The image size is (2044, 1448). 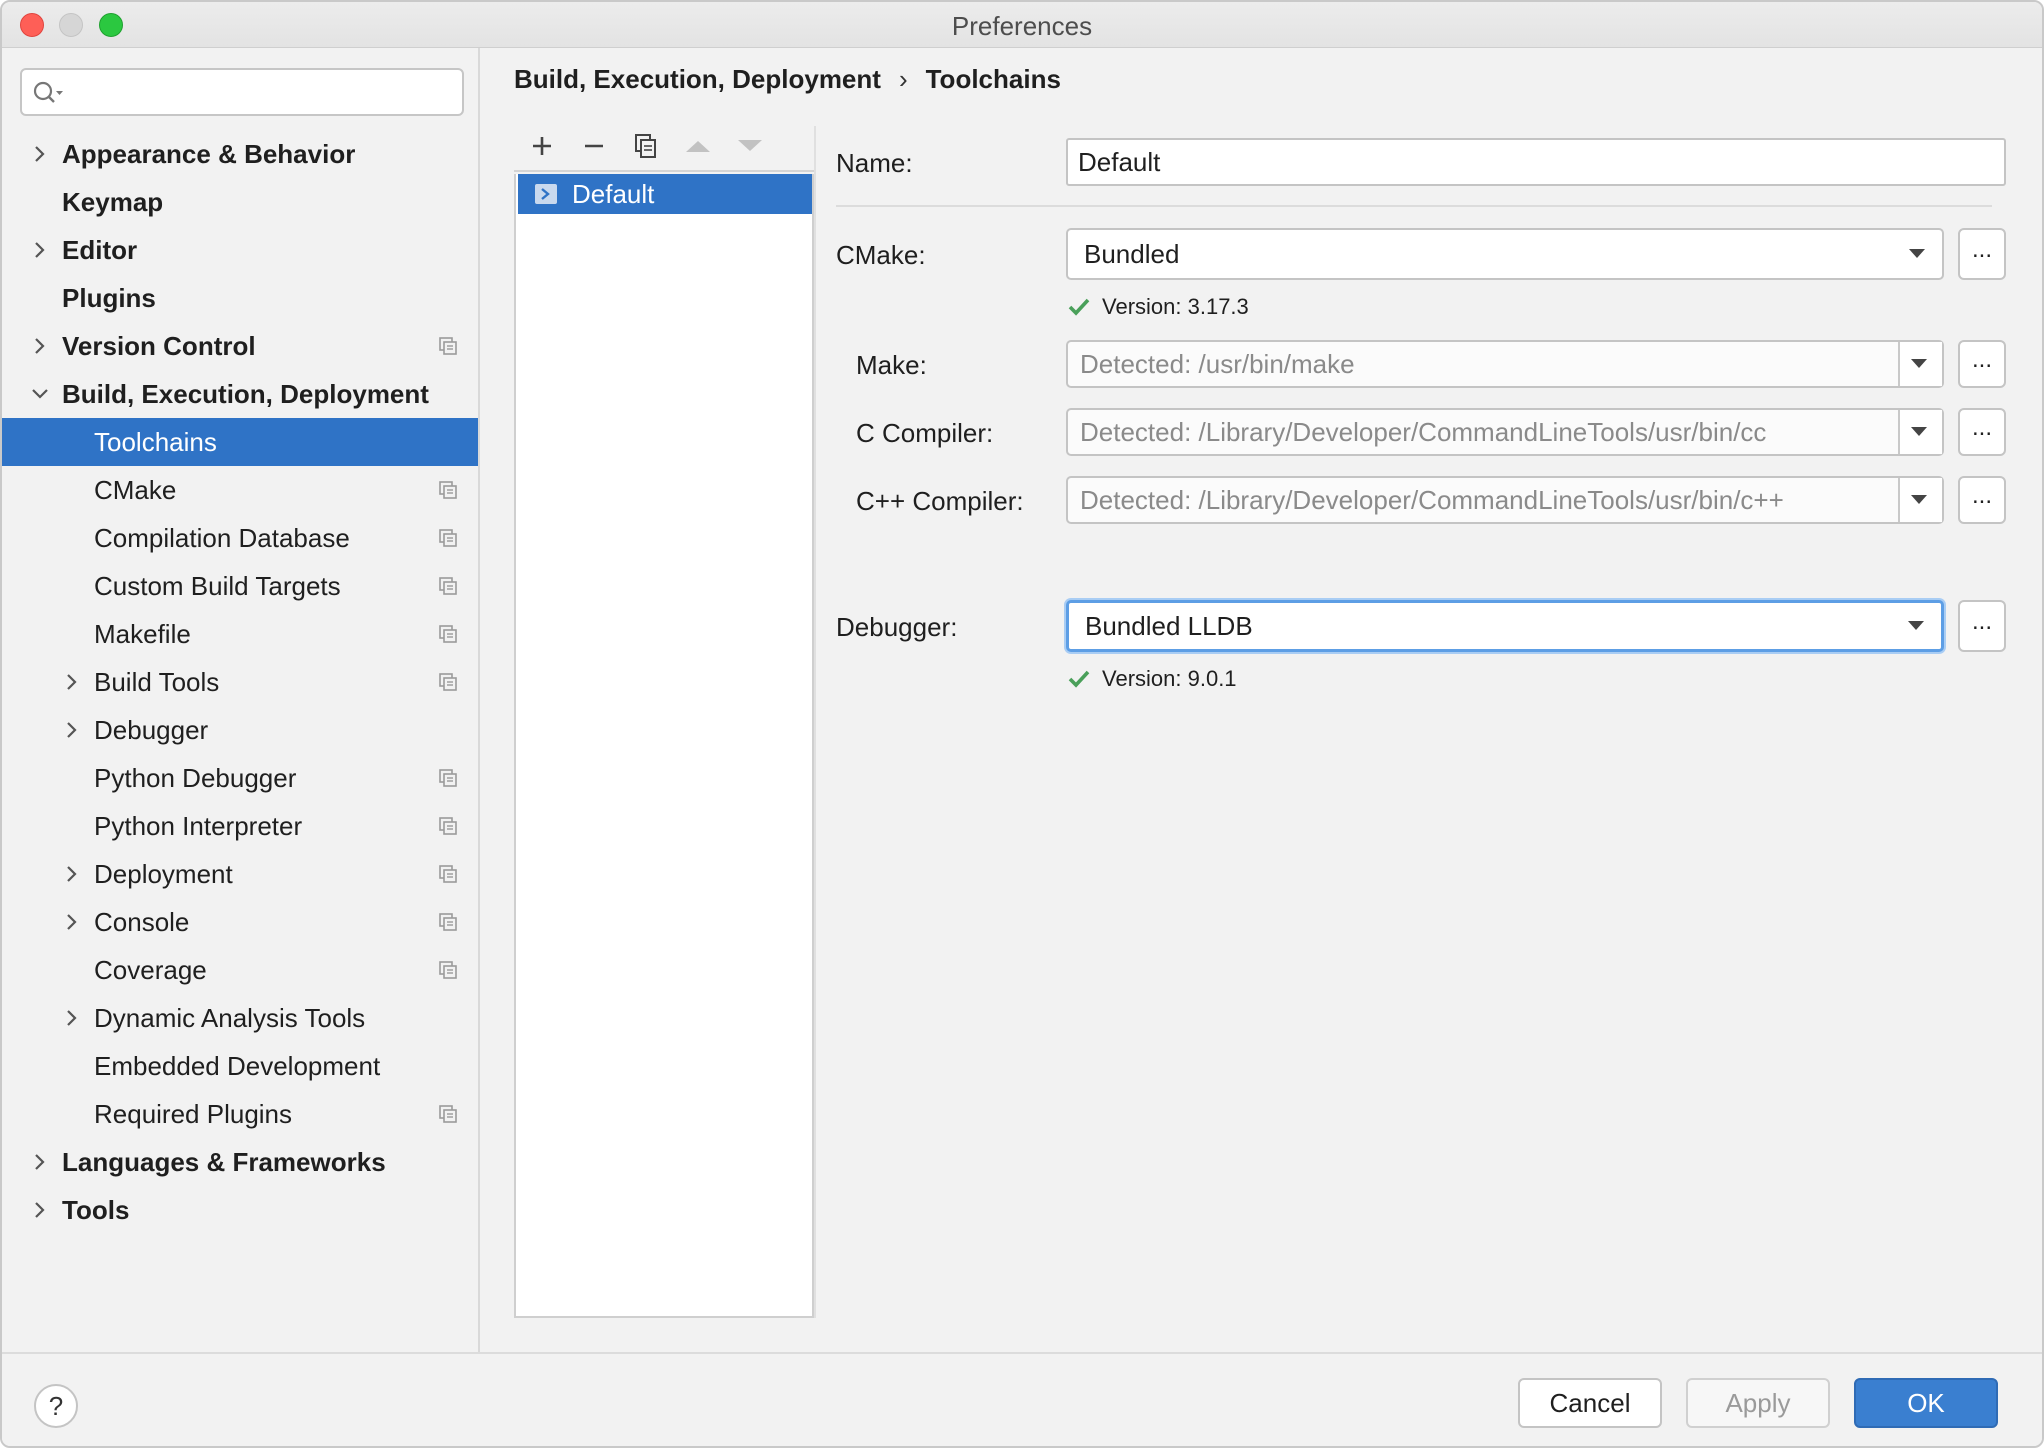 What do you see at coordinates (815, 722) in the screenshot?
I see `panel-divider` at bounding box center [815, 722].